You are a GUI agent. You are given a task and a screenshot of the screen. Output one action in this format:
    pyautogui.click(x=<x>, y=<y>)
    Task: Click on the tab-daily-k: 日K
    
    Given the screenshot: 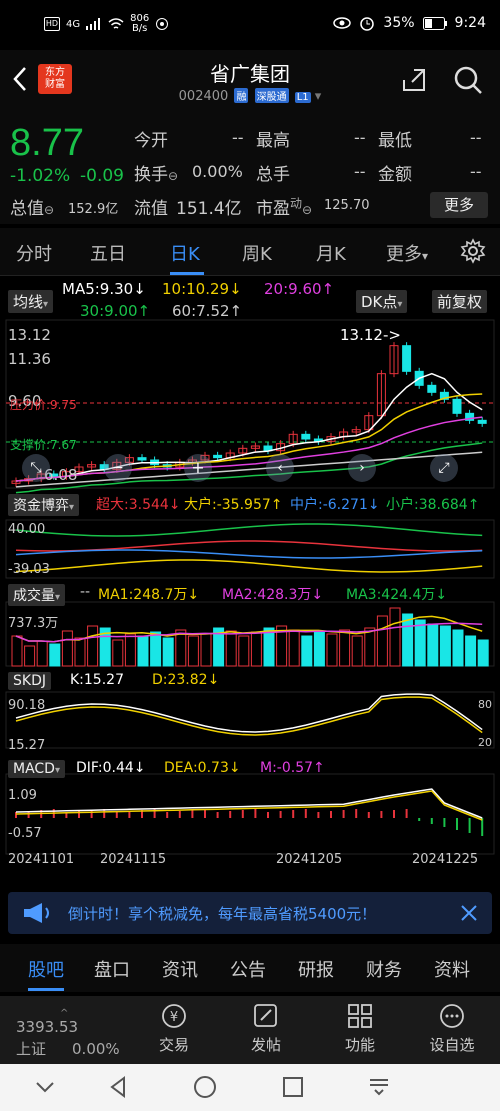 What is the action you would take?
    pyautogui.click(x=185, y=253)
    